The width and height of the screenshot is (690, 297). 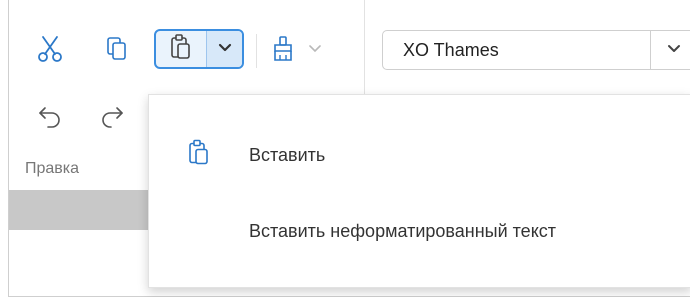 I want to click on undo-icon, so click(x=50, y=115).